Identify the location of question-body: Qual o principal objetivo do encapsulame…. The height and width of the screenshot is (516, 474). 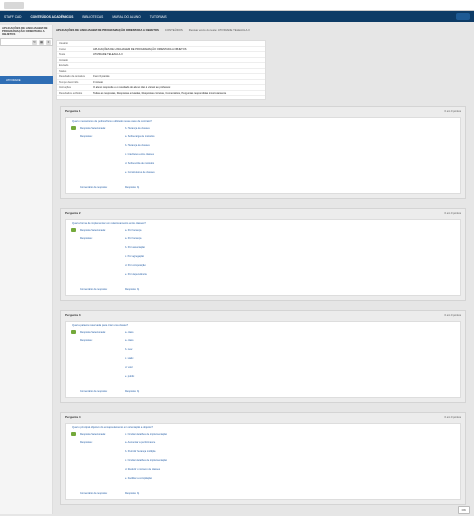
(263, 461).